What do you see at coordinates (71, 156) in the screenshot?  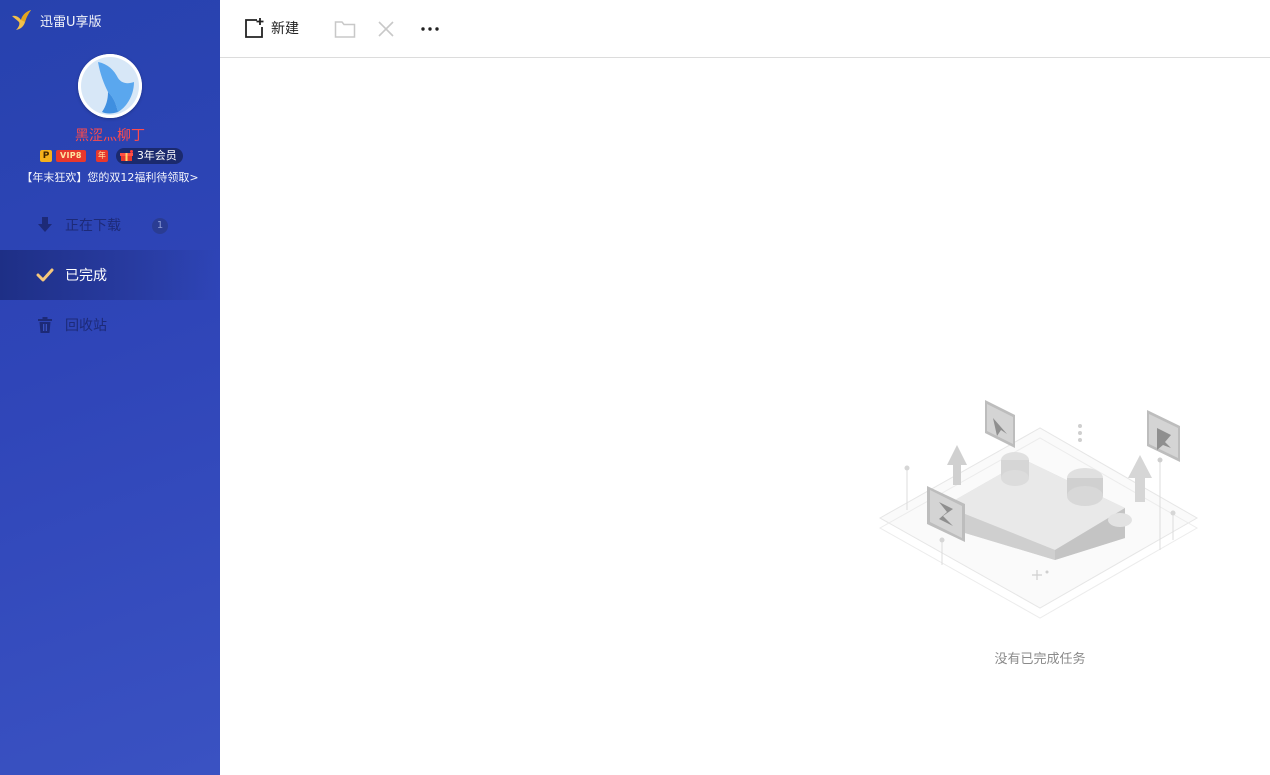 I see `vip-level-badge: VIP8` at bounding box center [71, 156].